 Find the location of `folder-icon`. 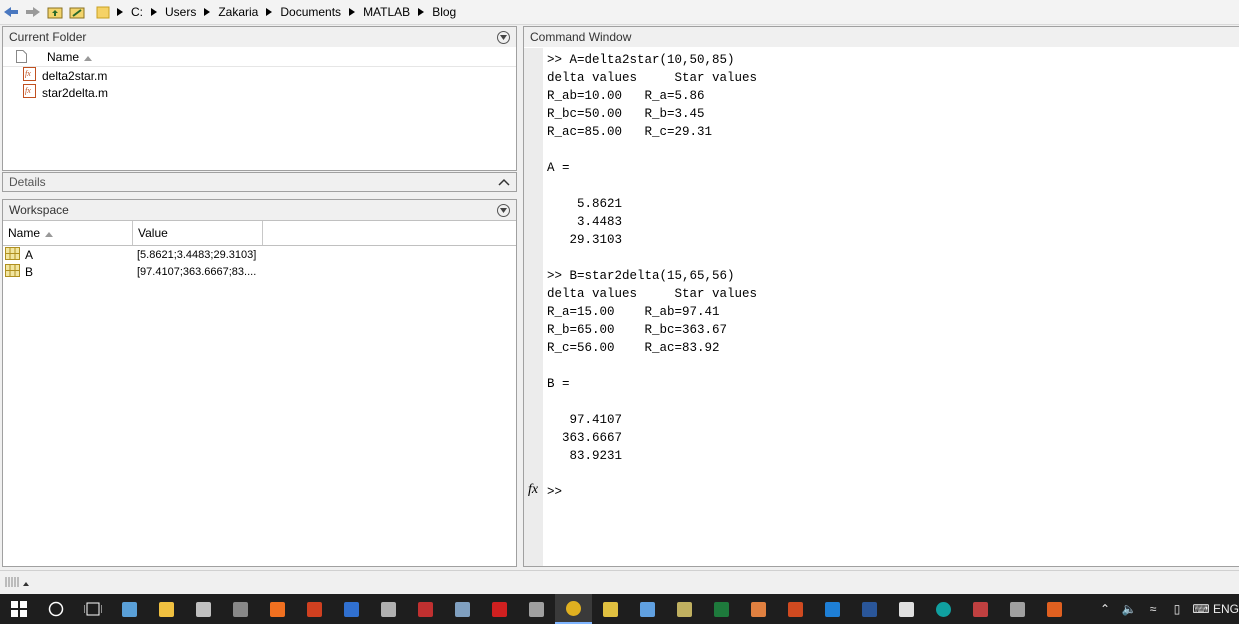

folder-icon is located at coordinates (103, 12).